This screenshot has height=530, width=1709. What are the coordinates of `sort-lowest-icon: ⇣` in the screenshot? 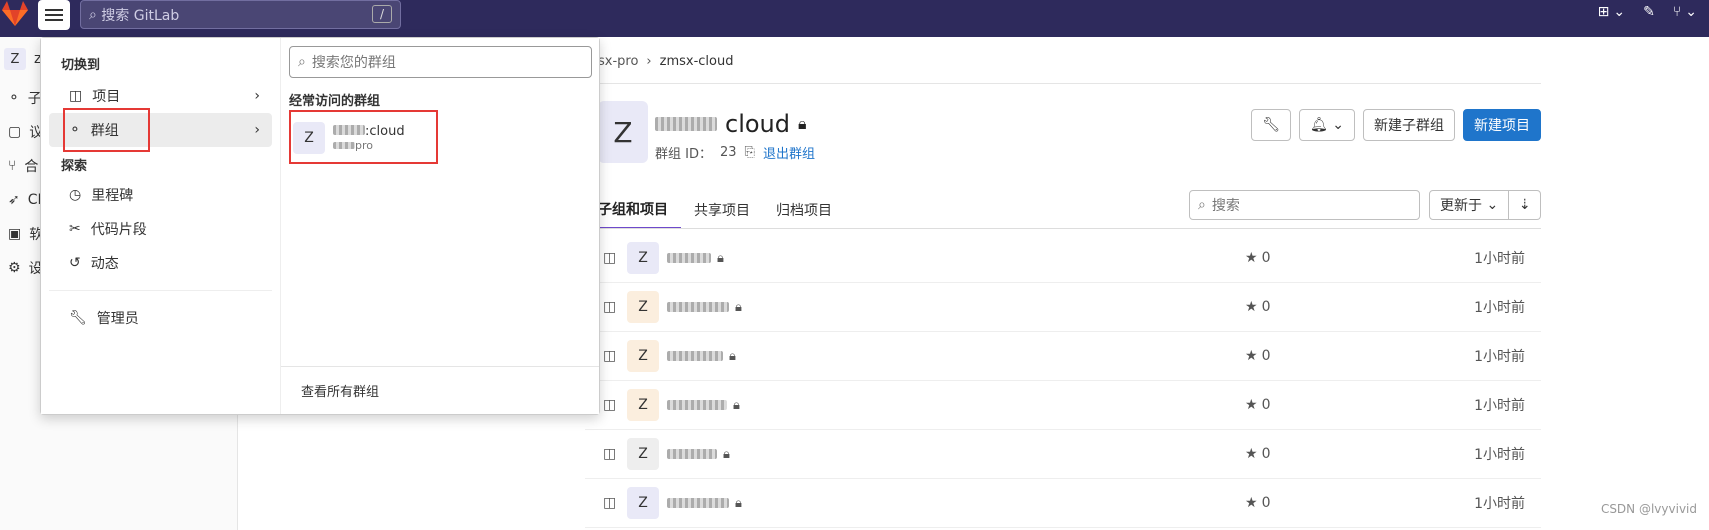 It's located at (1524, 205).